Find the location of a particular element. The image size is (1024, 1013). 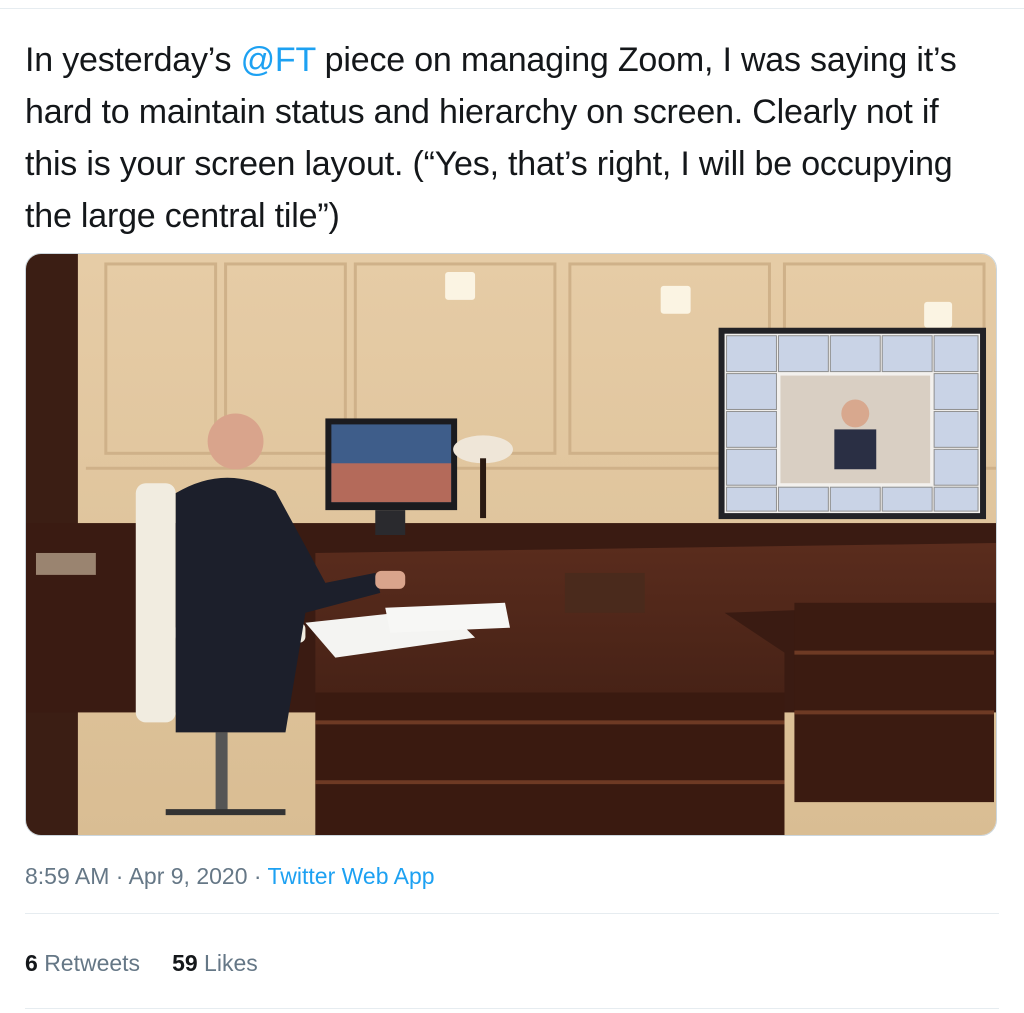

mention-link: @FT is located at coordinates (278, 60).